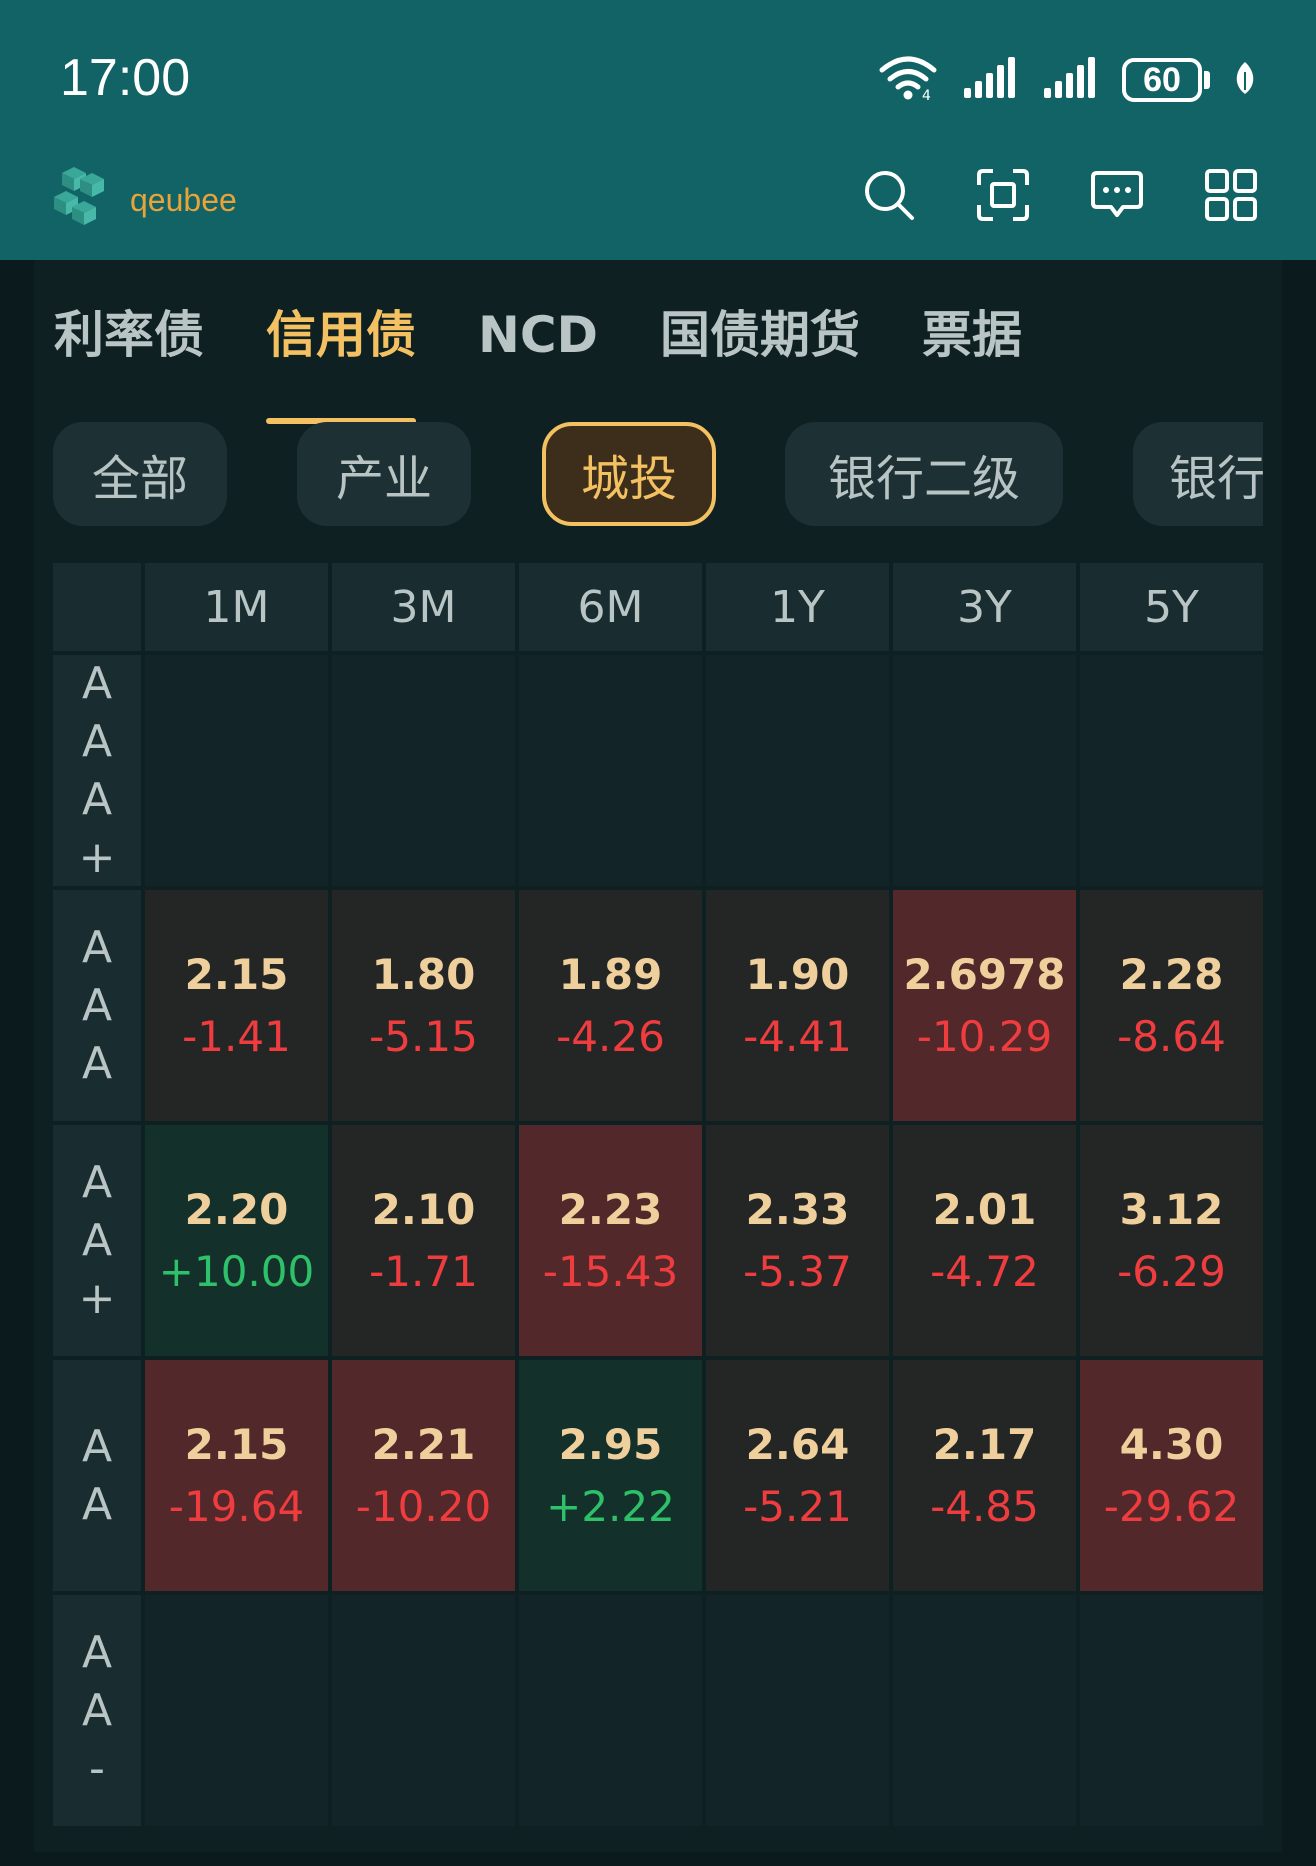 Image resolution: width=1316 pixels, height=1866 pixels. I want to click on signal-icon, so click(1070, 80).